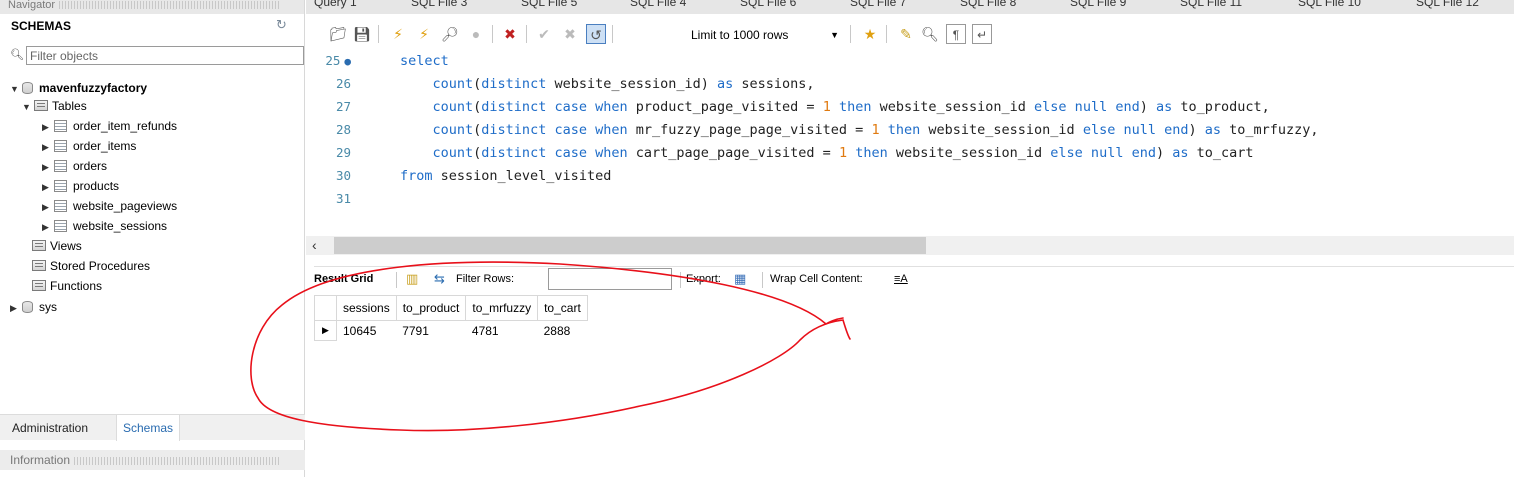 This screenshot has height=477, width=1514. Describe the element at coordinates (988, 4) in the screenshot. I see `query-tab: SQL File 8` at that location.